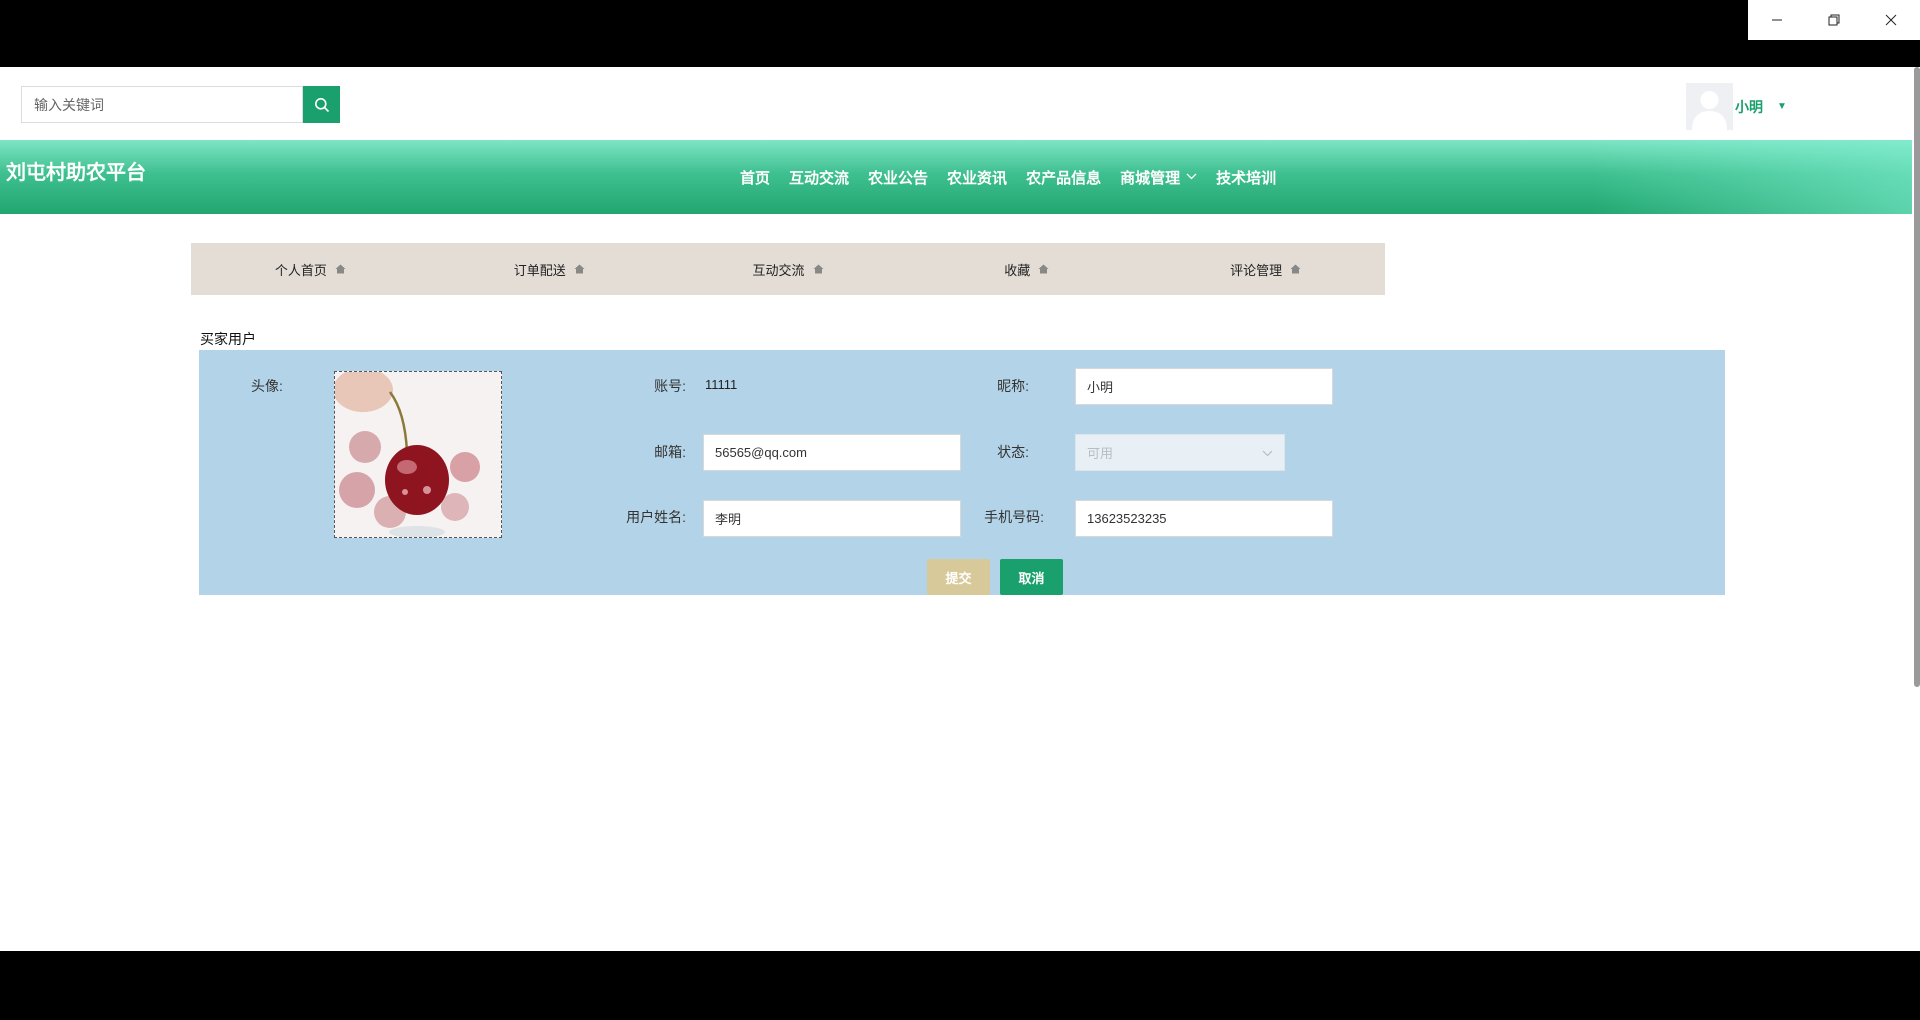  I want to click on personal-subnav: 个人首页 订单配送 互动交流 收藏 评论管理, so click(788, 269).